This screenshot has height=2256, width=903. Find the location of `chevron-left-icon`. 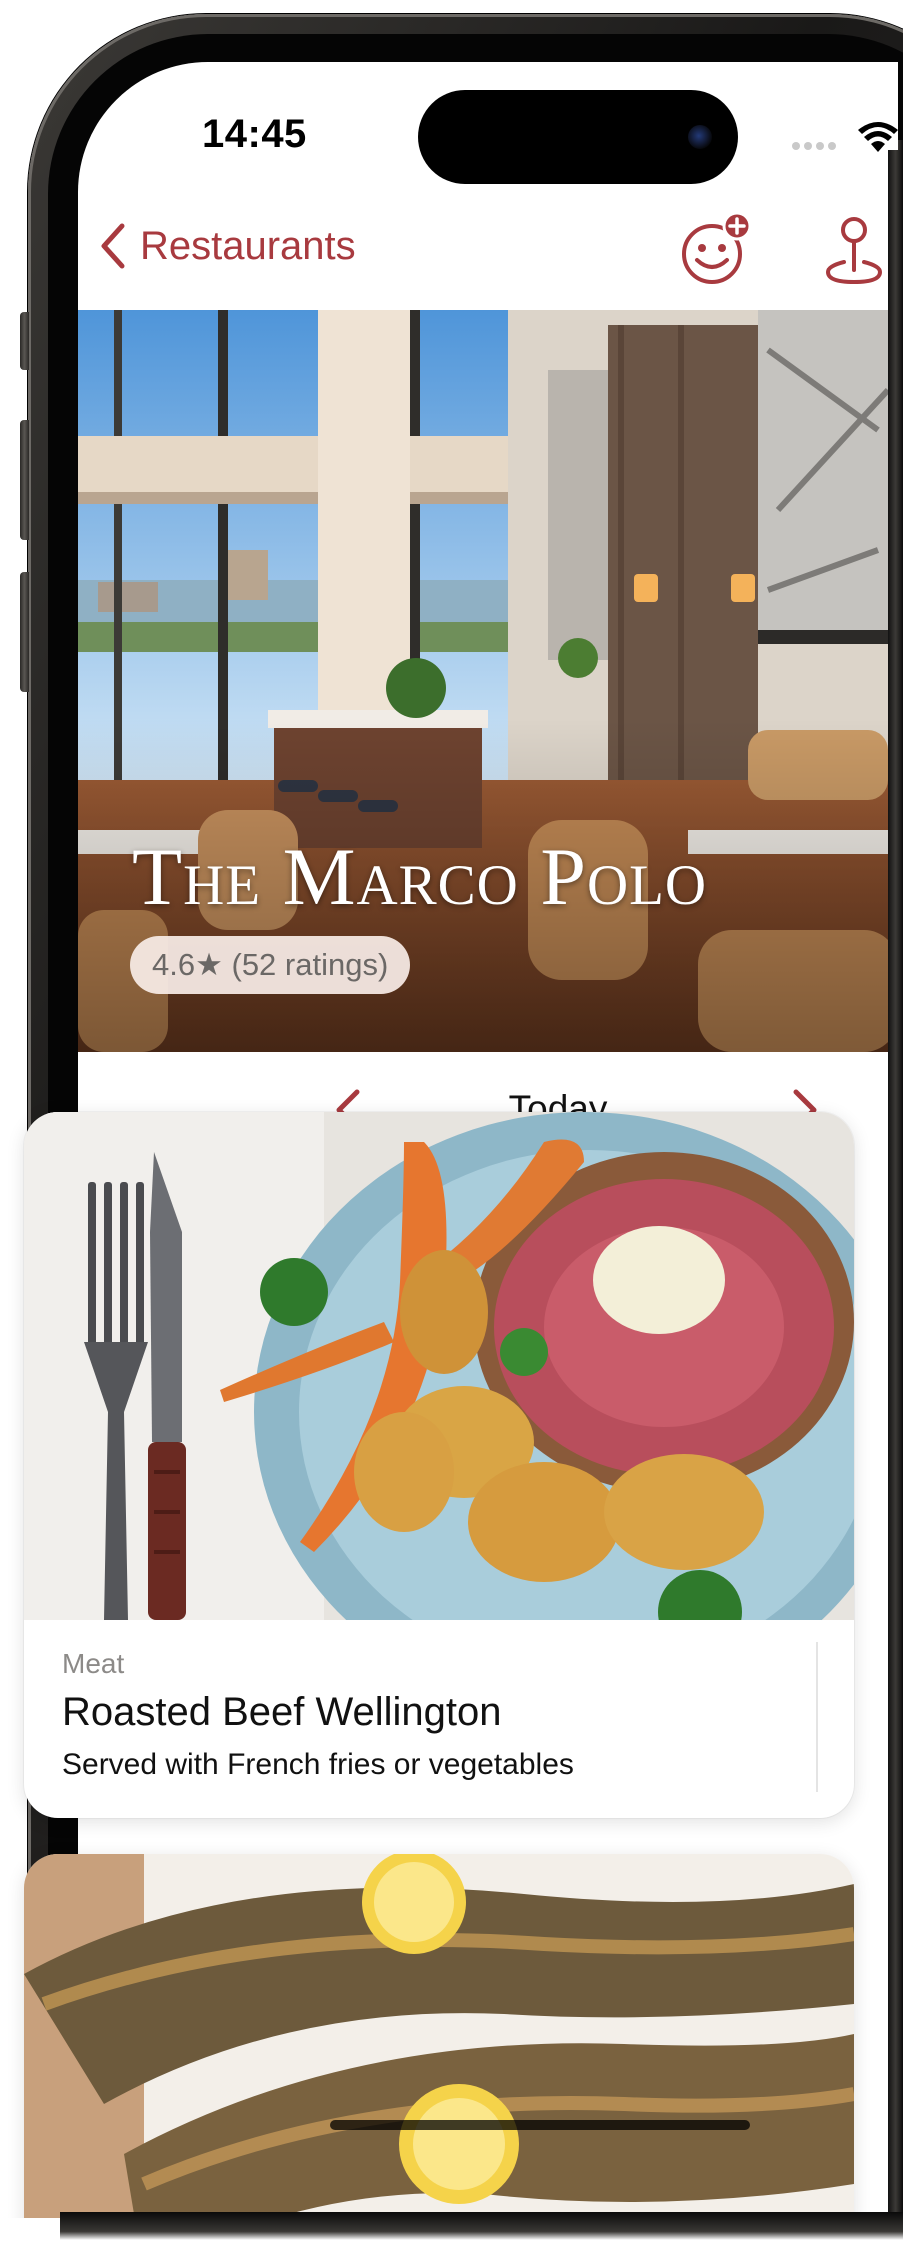

chevron-left-icon is located at coordinates (113, 246).